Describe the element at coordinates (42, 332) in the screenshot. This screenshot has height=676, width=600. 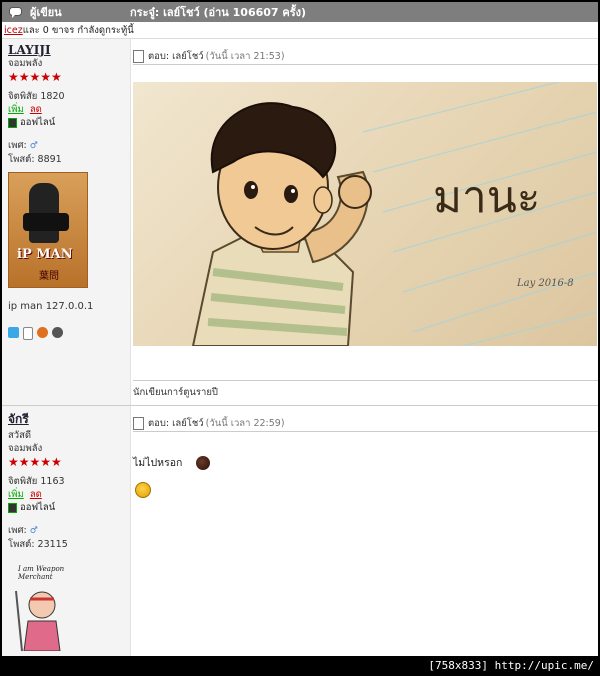
I see `firefox-icon` at that location.